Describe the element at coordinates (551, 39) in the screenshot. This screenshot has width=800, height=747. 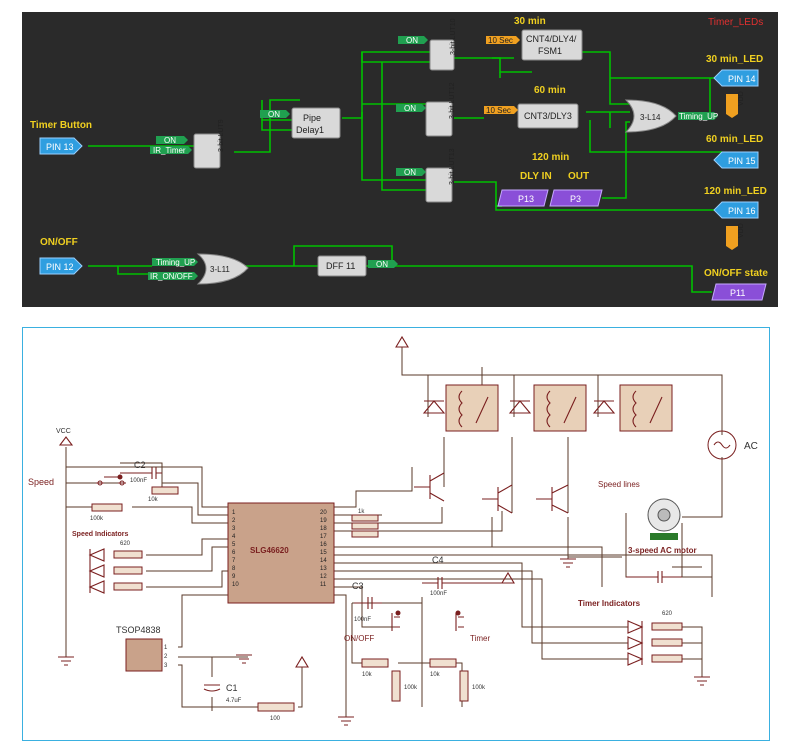
I see `svg-text: CNT4/DLY4/` at that location.